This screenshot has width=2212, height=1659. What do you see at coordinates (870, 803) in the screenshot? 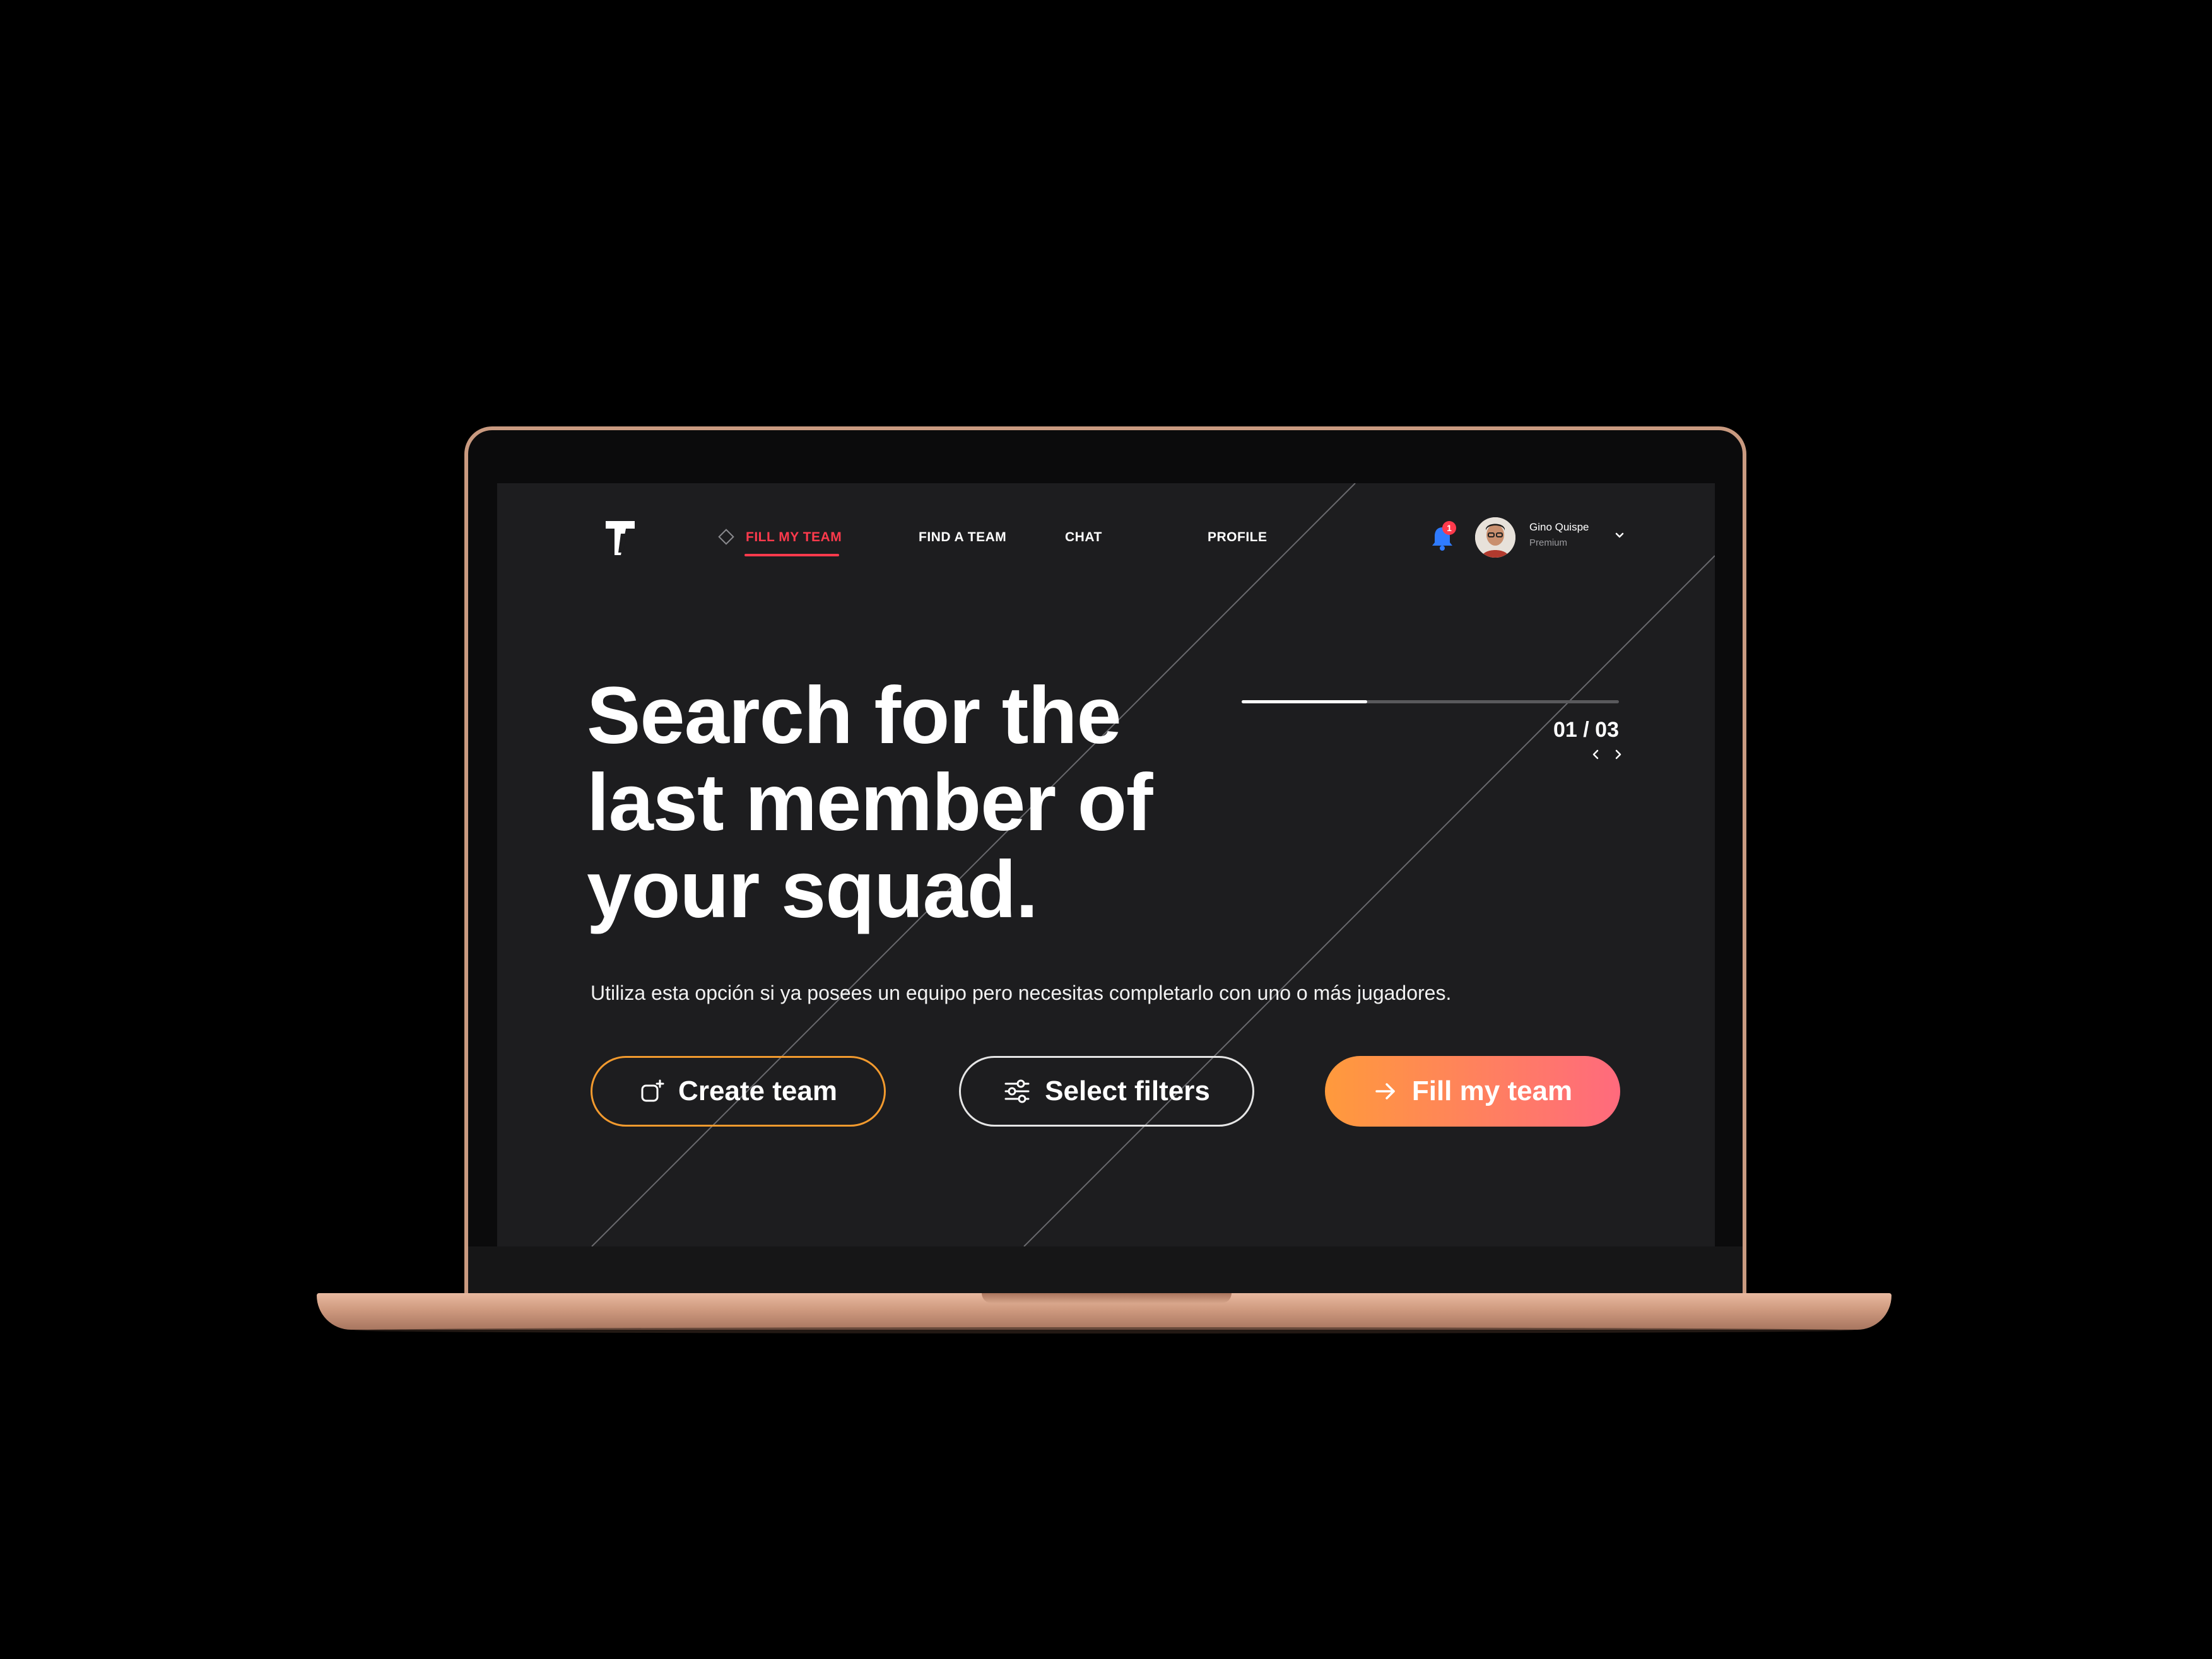
I see `headline-line-2: last member of` at bounding box center [870, 803].